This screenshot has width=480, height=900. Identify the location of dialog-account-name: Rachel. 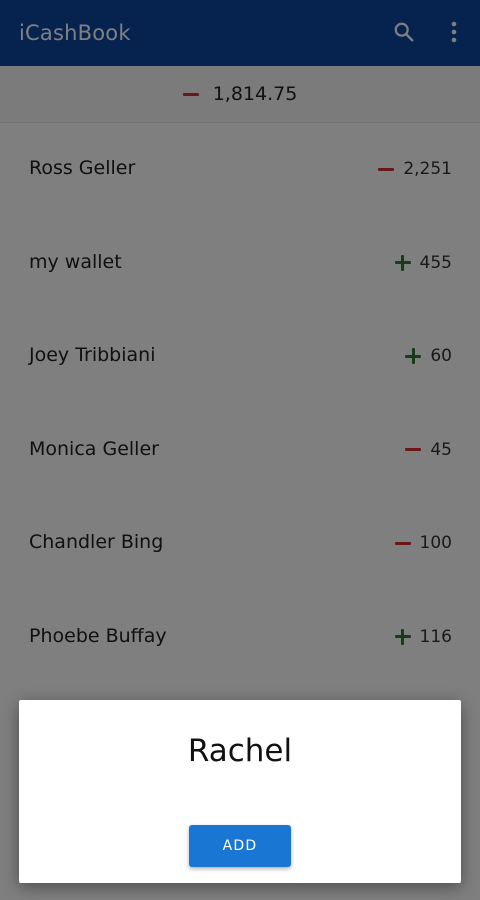
(240, 751).